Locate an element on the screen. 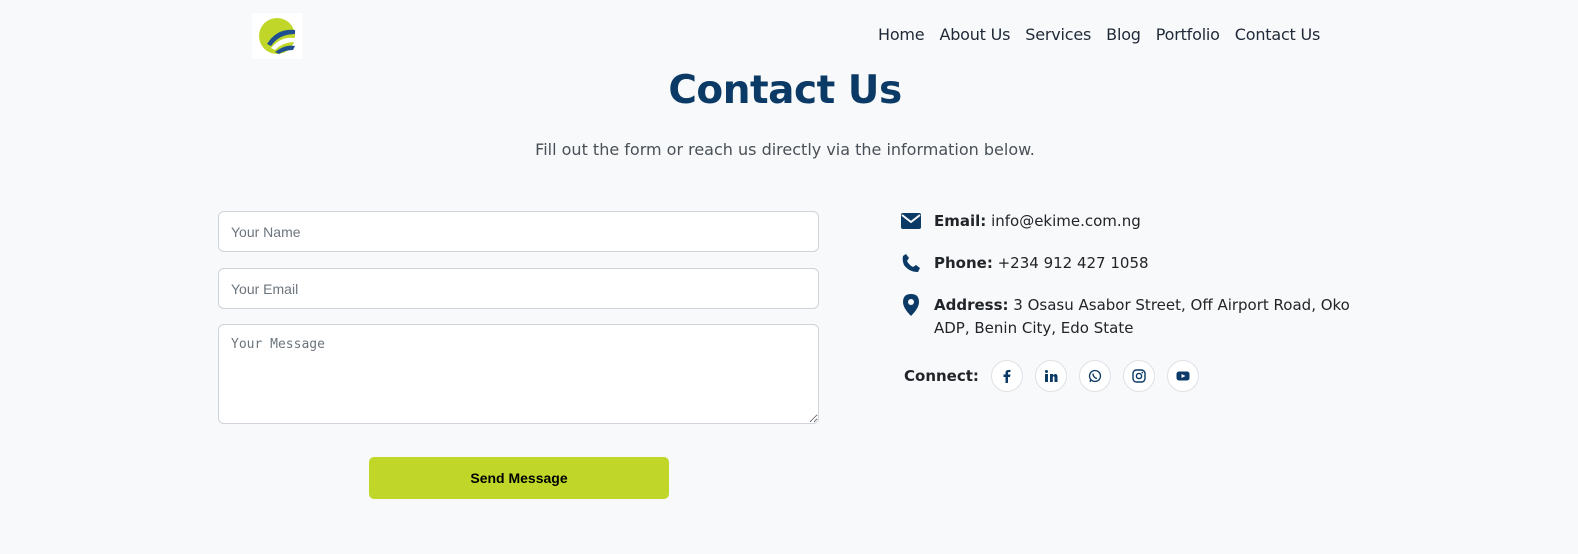  email-label: Email: is located at coordinates (960, 221).